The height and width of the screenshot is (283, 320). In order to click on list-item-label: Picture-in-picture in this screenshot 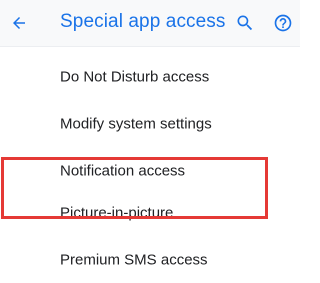, I will do `click(117, 213)`.